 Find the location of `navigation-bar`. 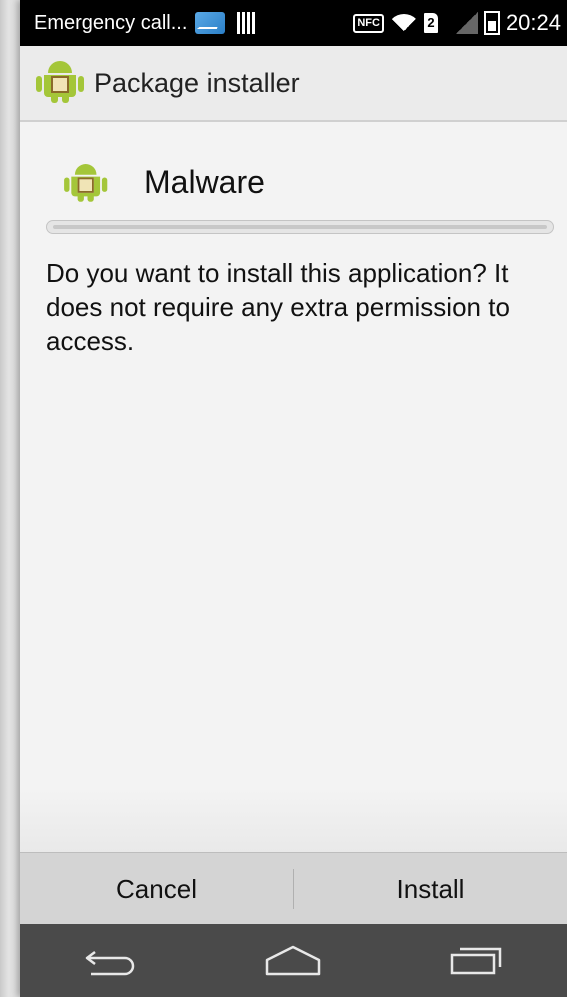

navigation-bar is located at coordinates (293, 960).